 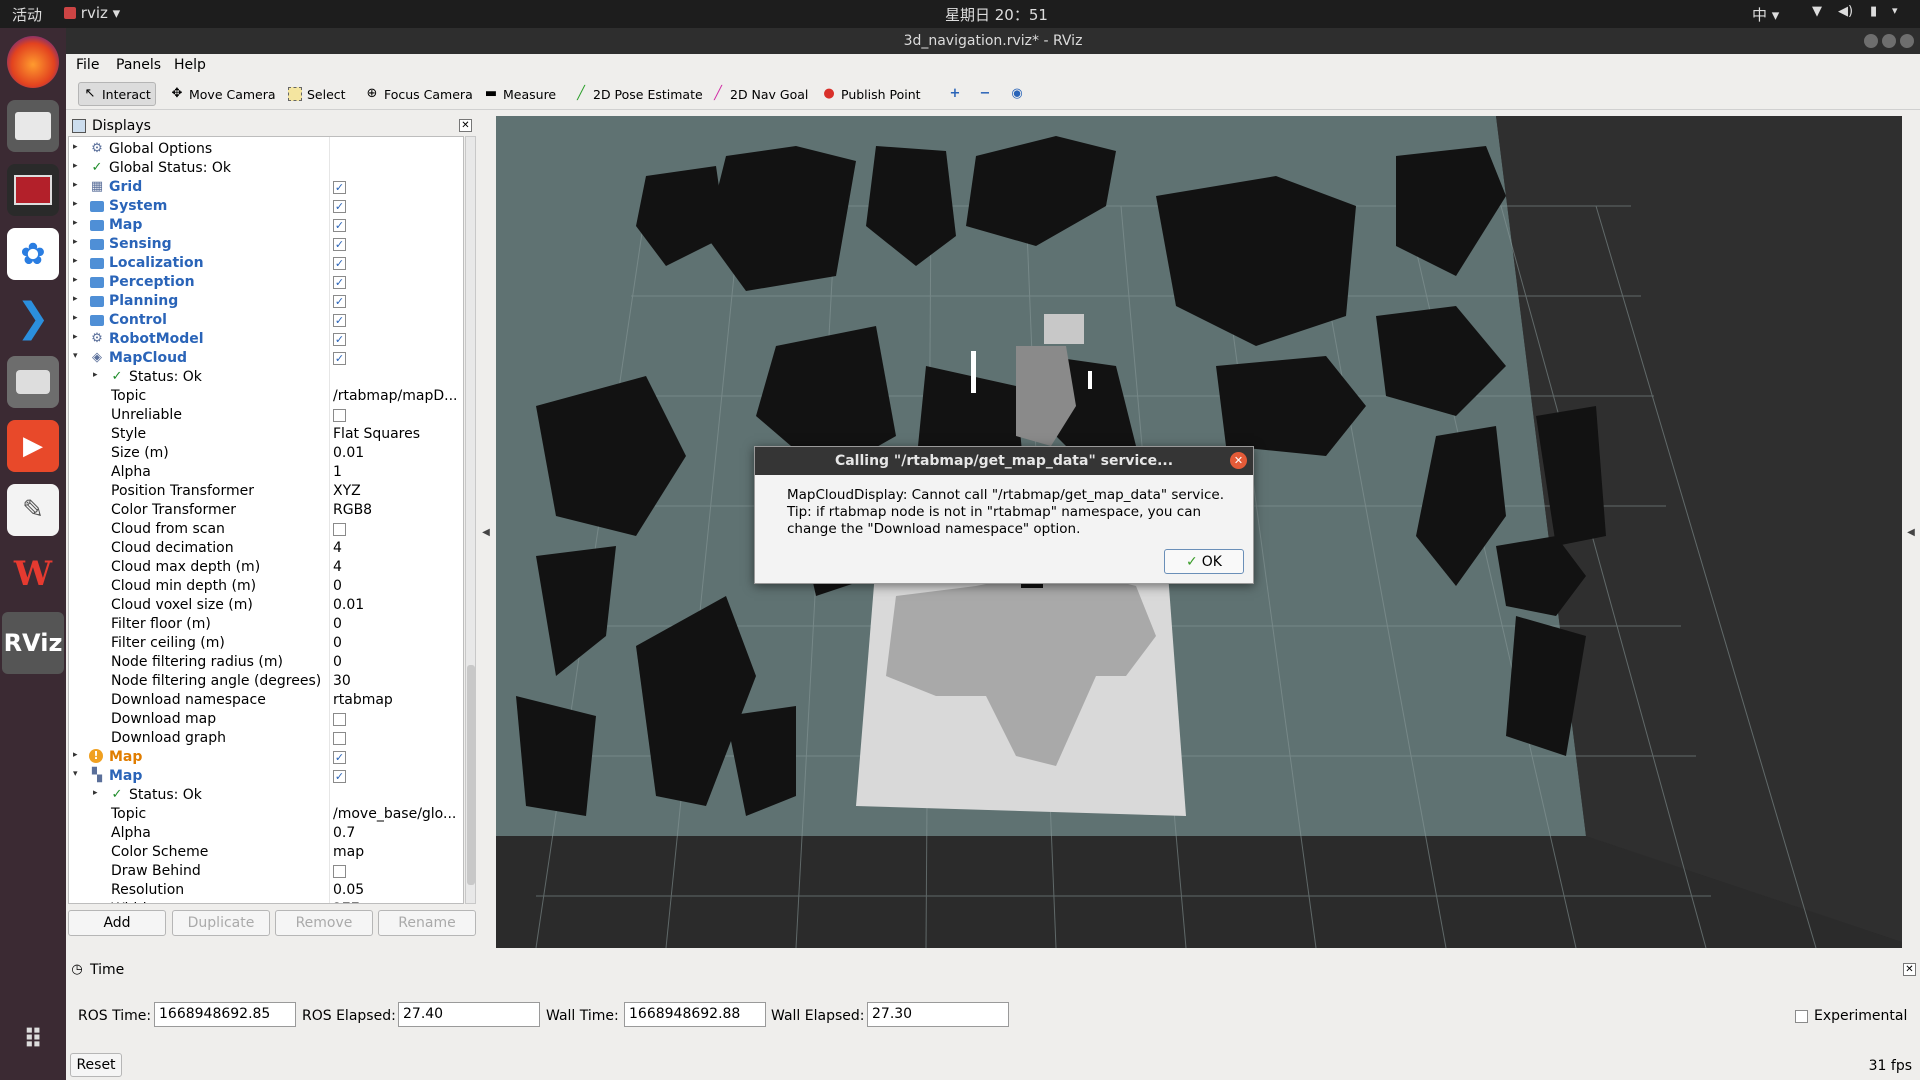 What do you see at coordinates (266, 852) in the screenshot?
I see `display-row: Color Scheme map` at bounding box center [266, 852].